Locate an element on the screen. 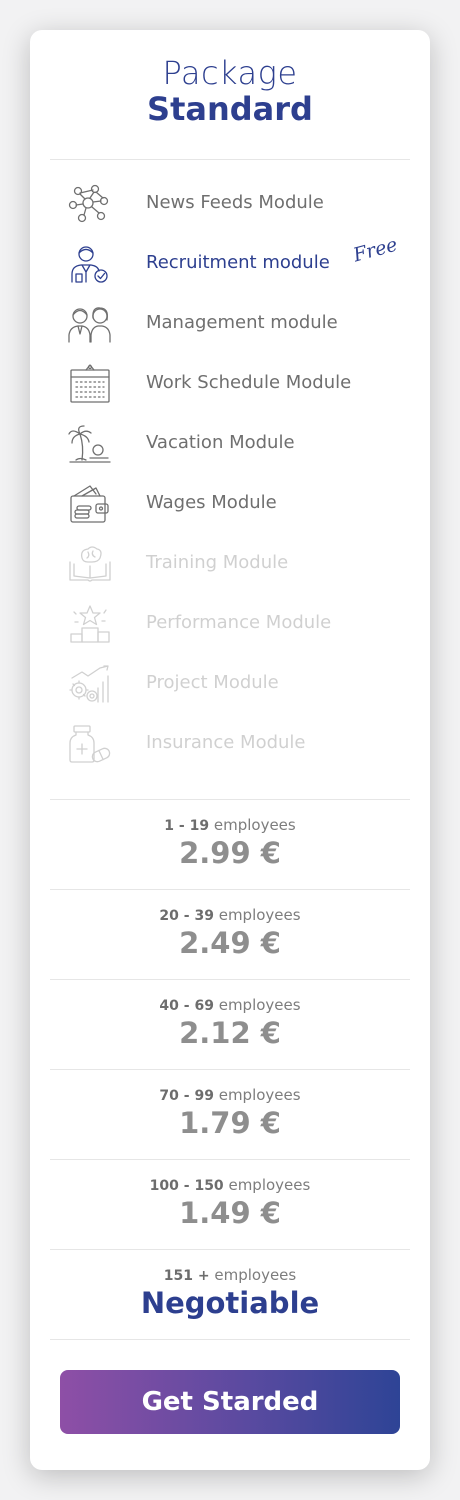  module-item-news-feeds: News Feeds Module is located at coordinates (230, 204).